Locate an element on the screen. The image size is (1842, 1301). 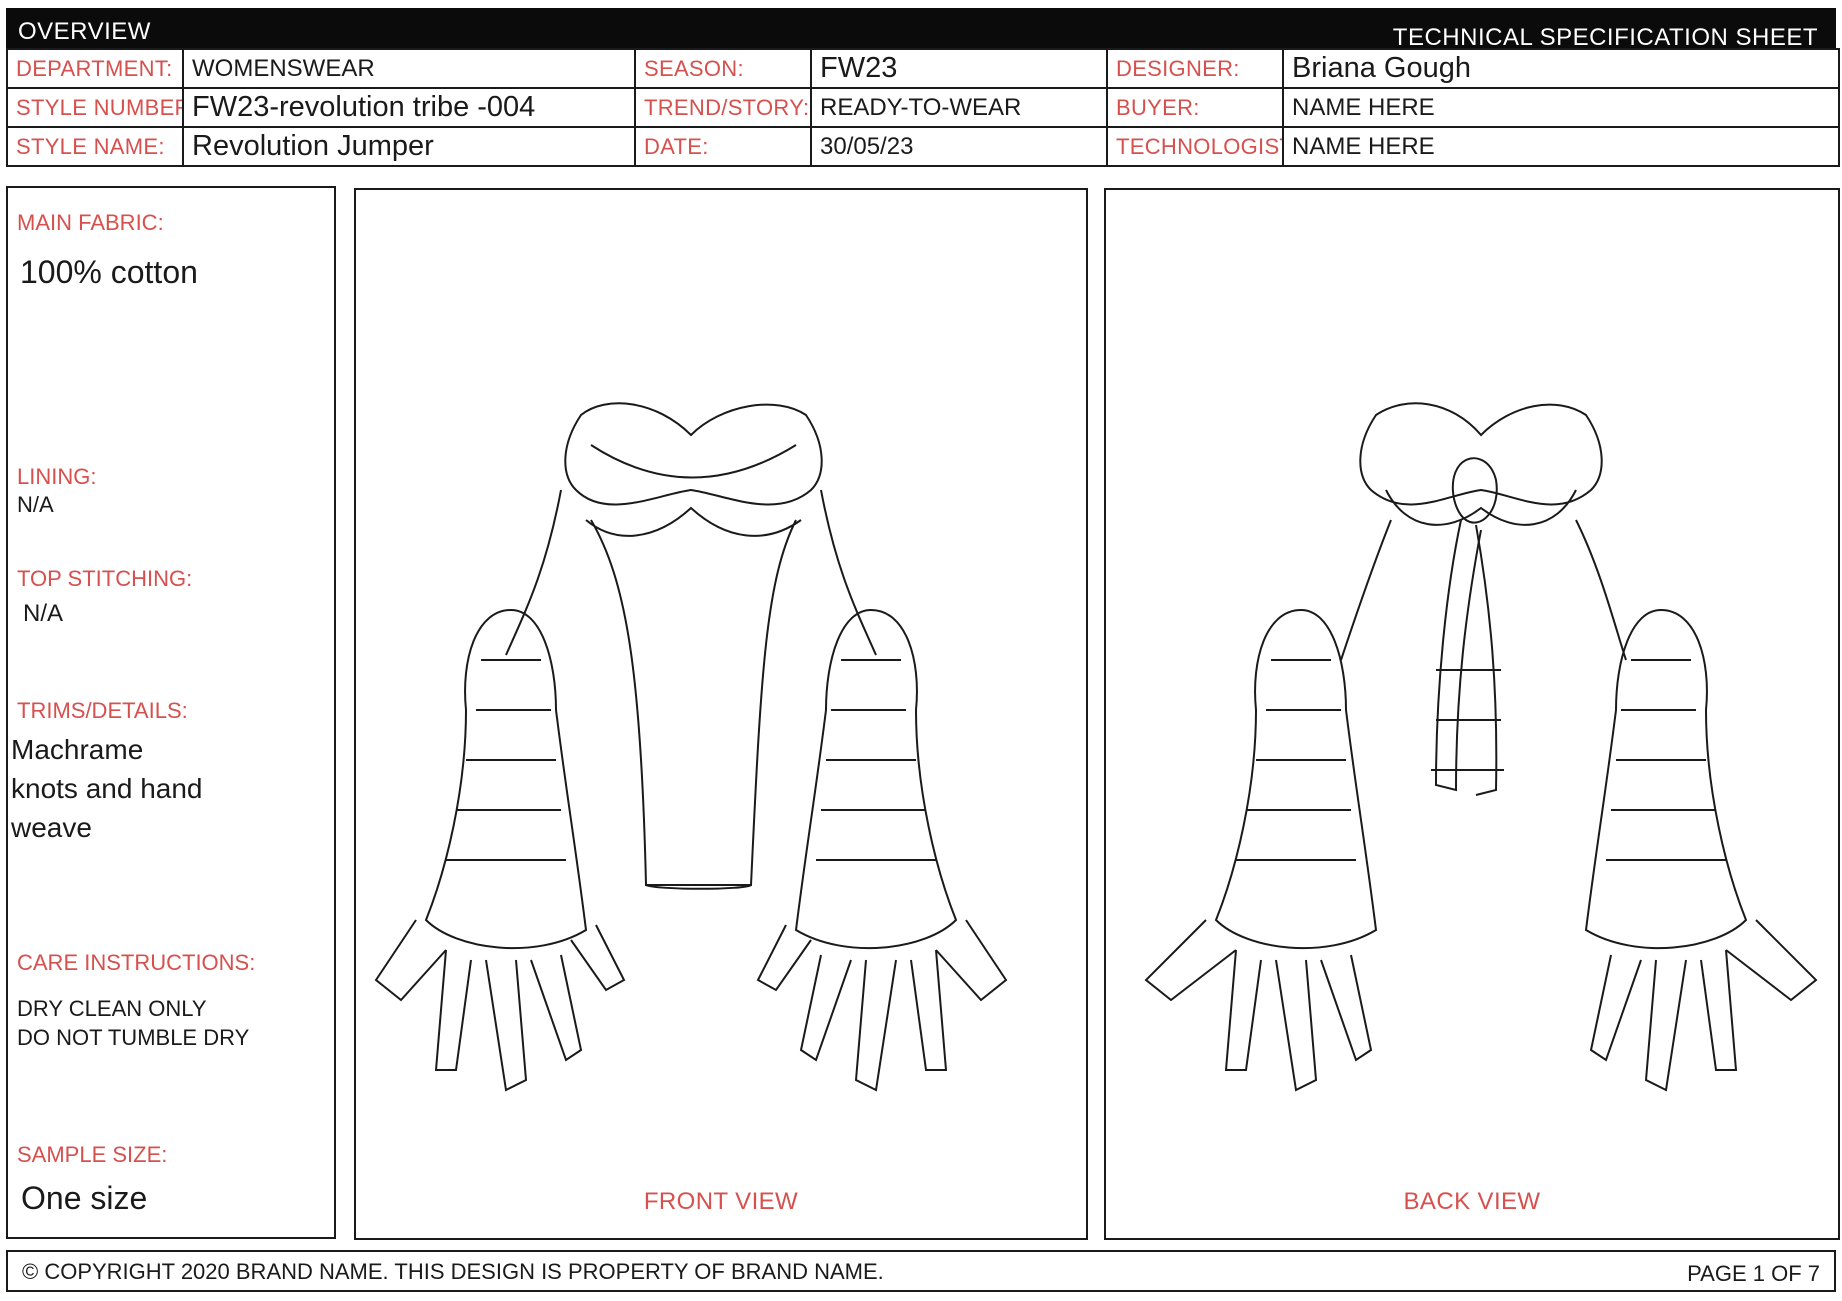
date-label: DATE: is located at coordinates (723, 146).